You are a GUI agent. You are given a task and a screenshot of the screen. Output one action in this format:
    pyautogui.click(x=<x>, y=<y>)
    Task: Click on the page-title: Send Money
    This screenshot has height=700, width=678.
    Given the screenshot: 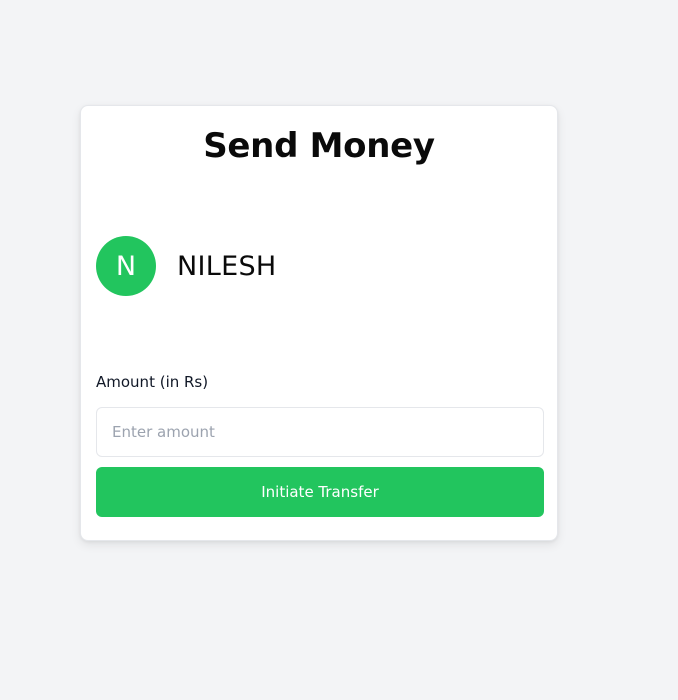 What is the action you would take?
    pyautogui.click(x=319, y=146)
    